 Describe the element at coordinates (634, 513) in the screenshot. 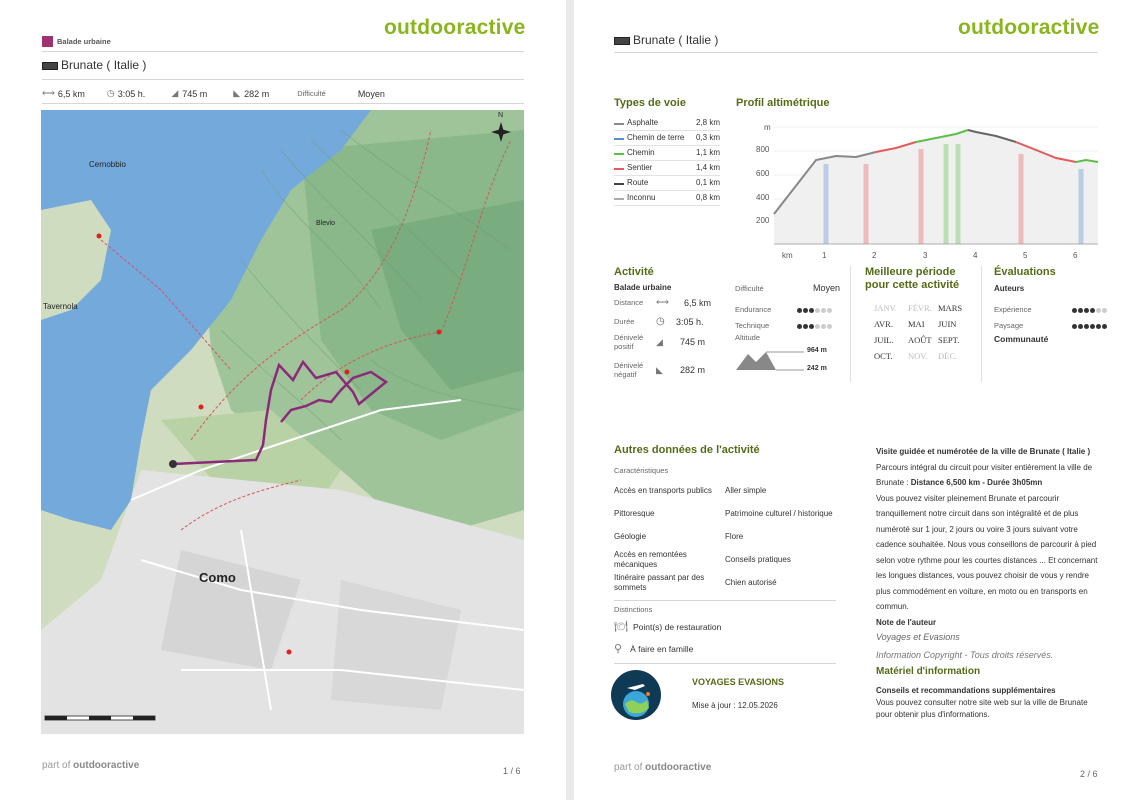

I see `characteristic-item: Pittoresque` at that location.